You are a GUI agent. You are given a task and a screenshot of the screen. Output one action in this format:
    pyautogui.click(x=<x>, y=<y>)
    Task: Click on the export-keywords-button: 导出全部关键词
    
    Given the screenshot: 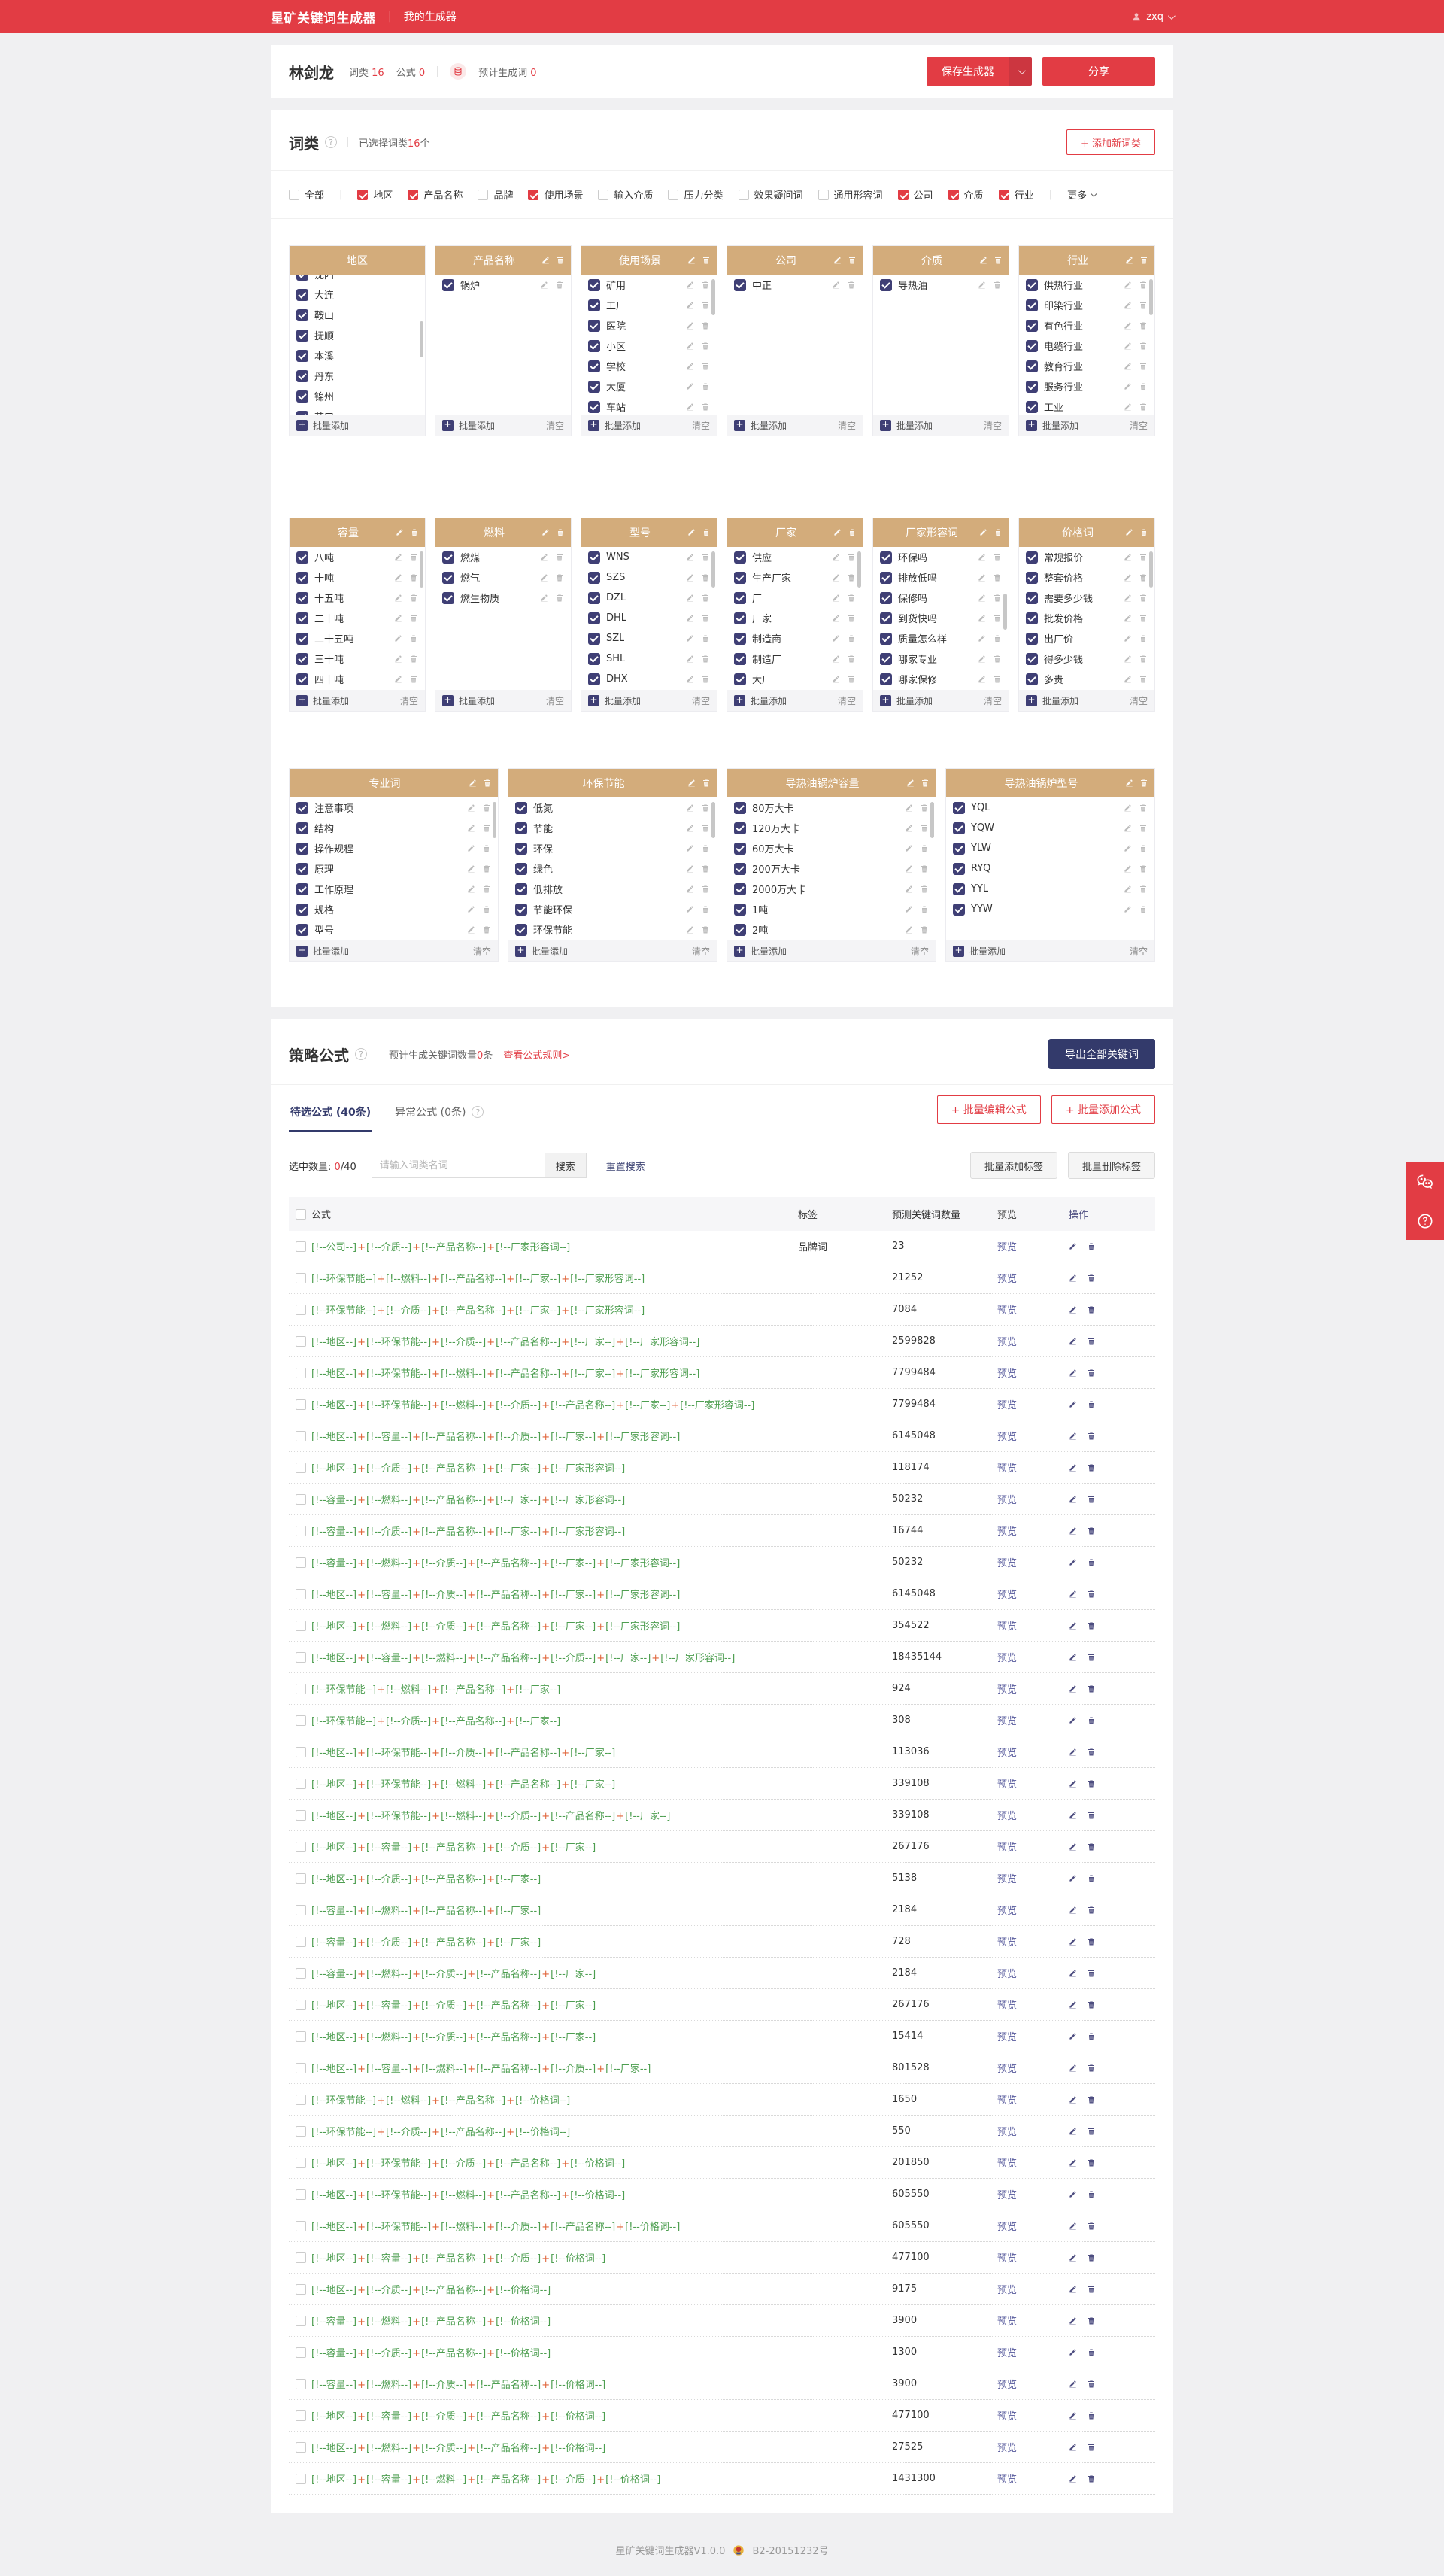 What is the action you would take?
    pyautogui.click(x=1101, y=1054)
    